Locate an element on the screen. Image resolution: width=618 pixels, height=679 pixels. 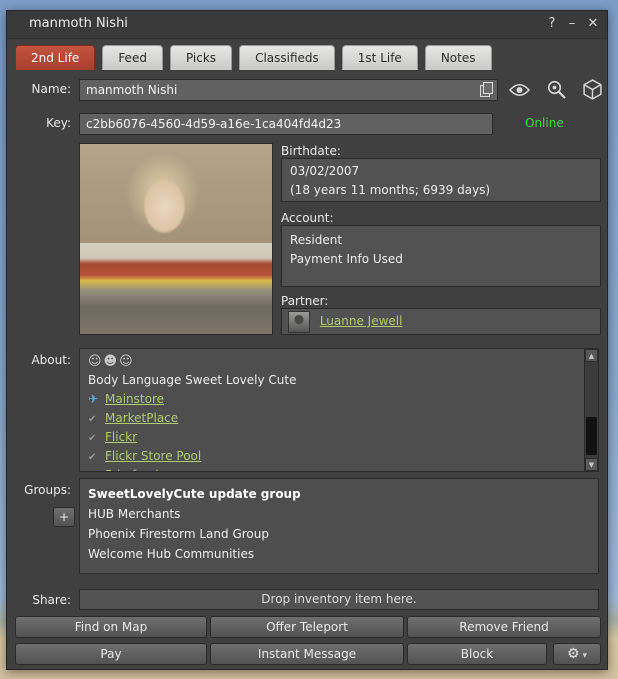
account-label: Account: is located at coordinates (307, 218).